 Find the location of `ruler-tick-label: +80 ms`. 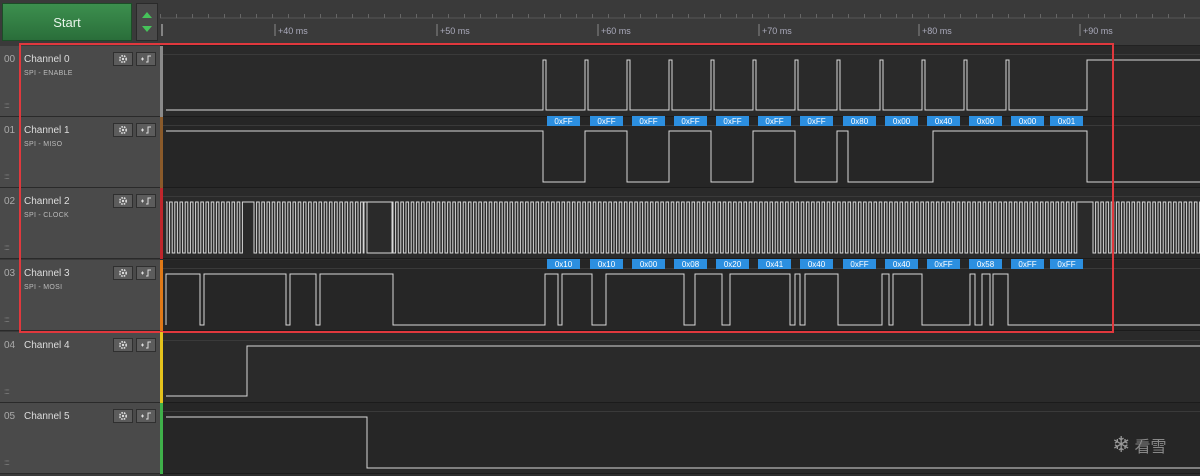

ruler-tick-label: +80 ms is located at coordinates (937, 31).